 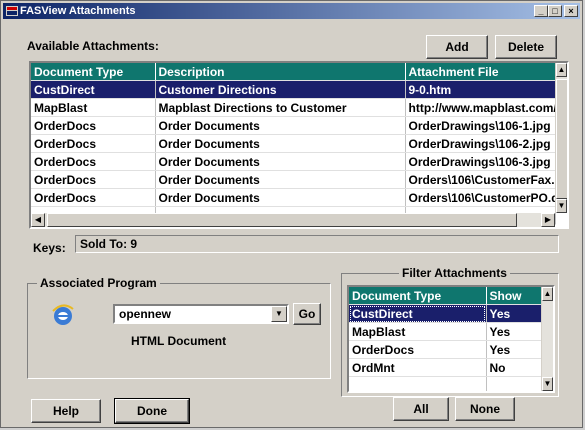 I want to click on attachments-horizontal-scrollbar: ◀ ▶, so click(x=293, y=220).